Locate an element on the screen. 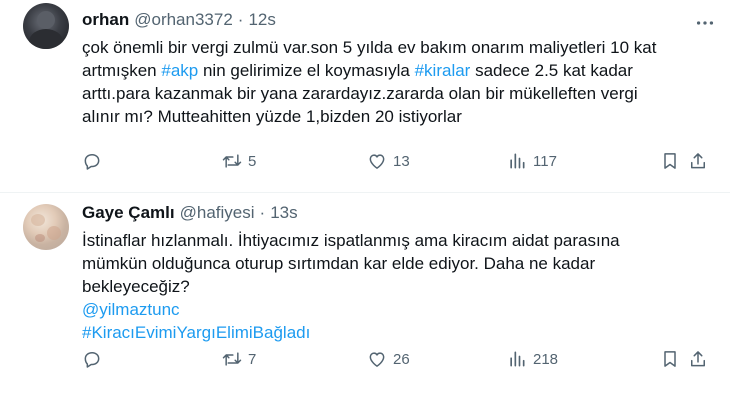 This screenshot has width=730, height=420. timestamp: 13s is located at coordinates (283, 213).